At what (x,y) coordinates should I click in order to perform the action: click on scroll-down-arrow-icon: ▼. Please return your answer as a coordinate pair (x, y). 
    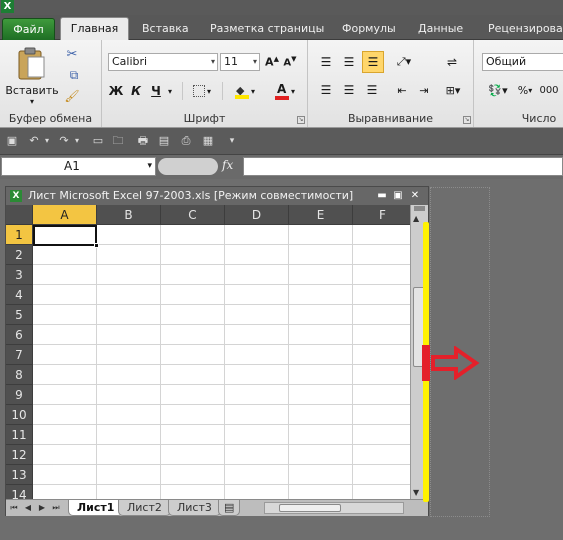
    Looking at the image, I should click on (416, 492).